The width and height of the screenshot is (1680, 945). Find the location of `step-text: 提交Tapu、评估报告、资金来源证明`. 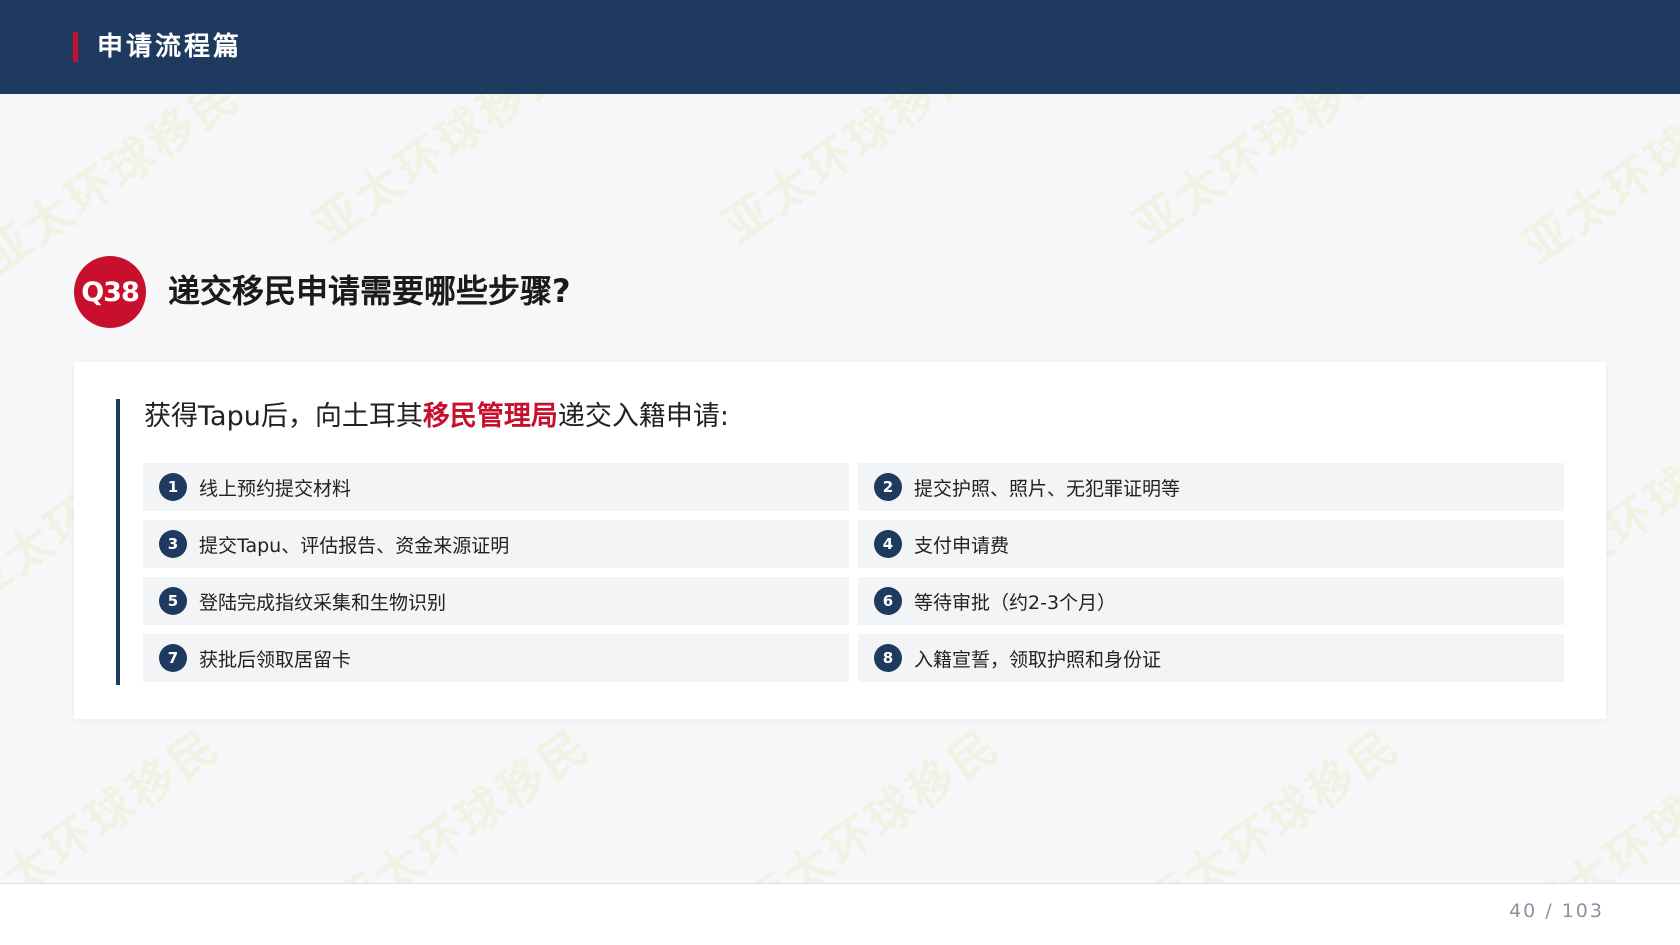

step-text: 提交Tapu、评估报告、资金来源证明 is located at coordinates (354, 545).